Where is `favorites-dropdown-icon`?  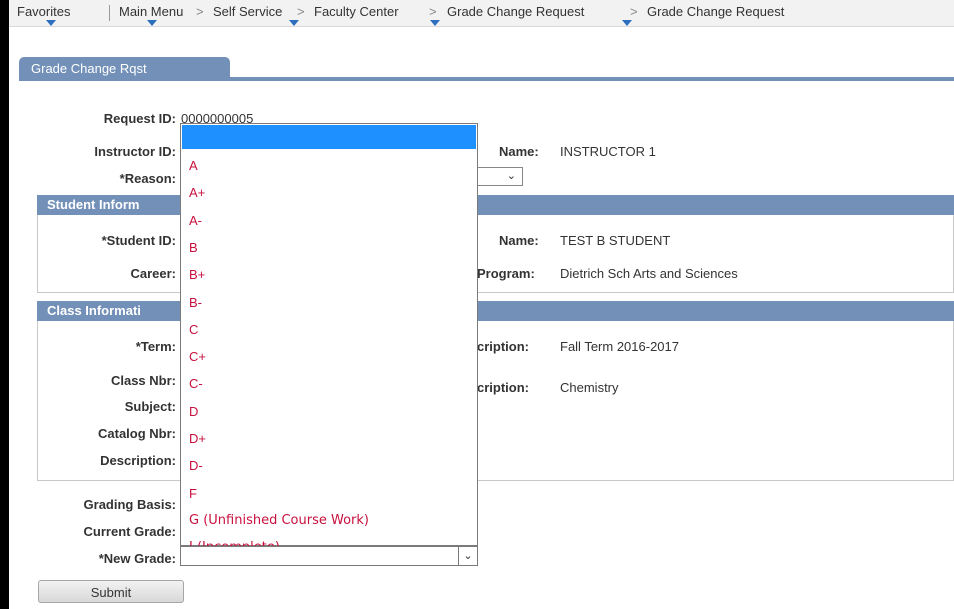 favorites-dropdown-icon is located at coordinates (51, 23).